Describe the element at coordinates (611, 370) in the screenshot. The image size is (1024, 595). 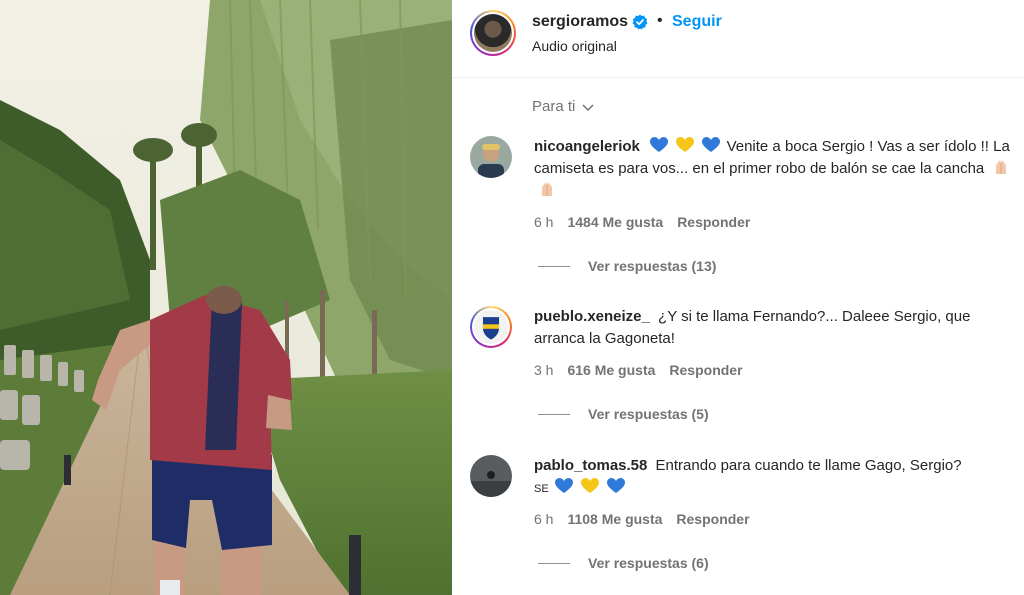
I see `comment-likes: 616 Me gusta` at that location.